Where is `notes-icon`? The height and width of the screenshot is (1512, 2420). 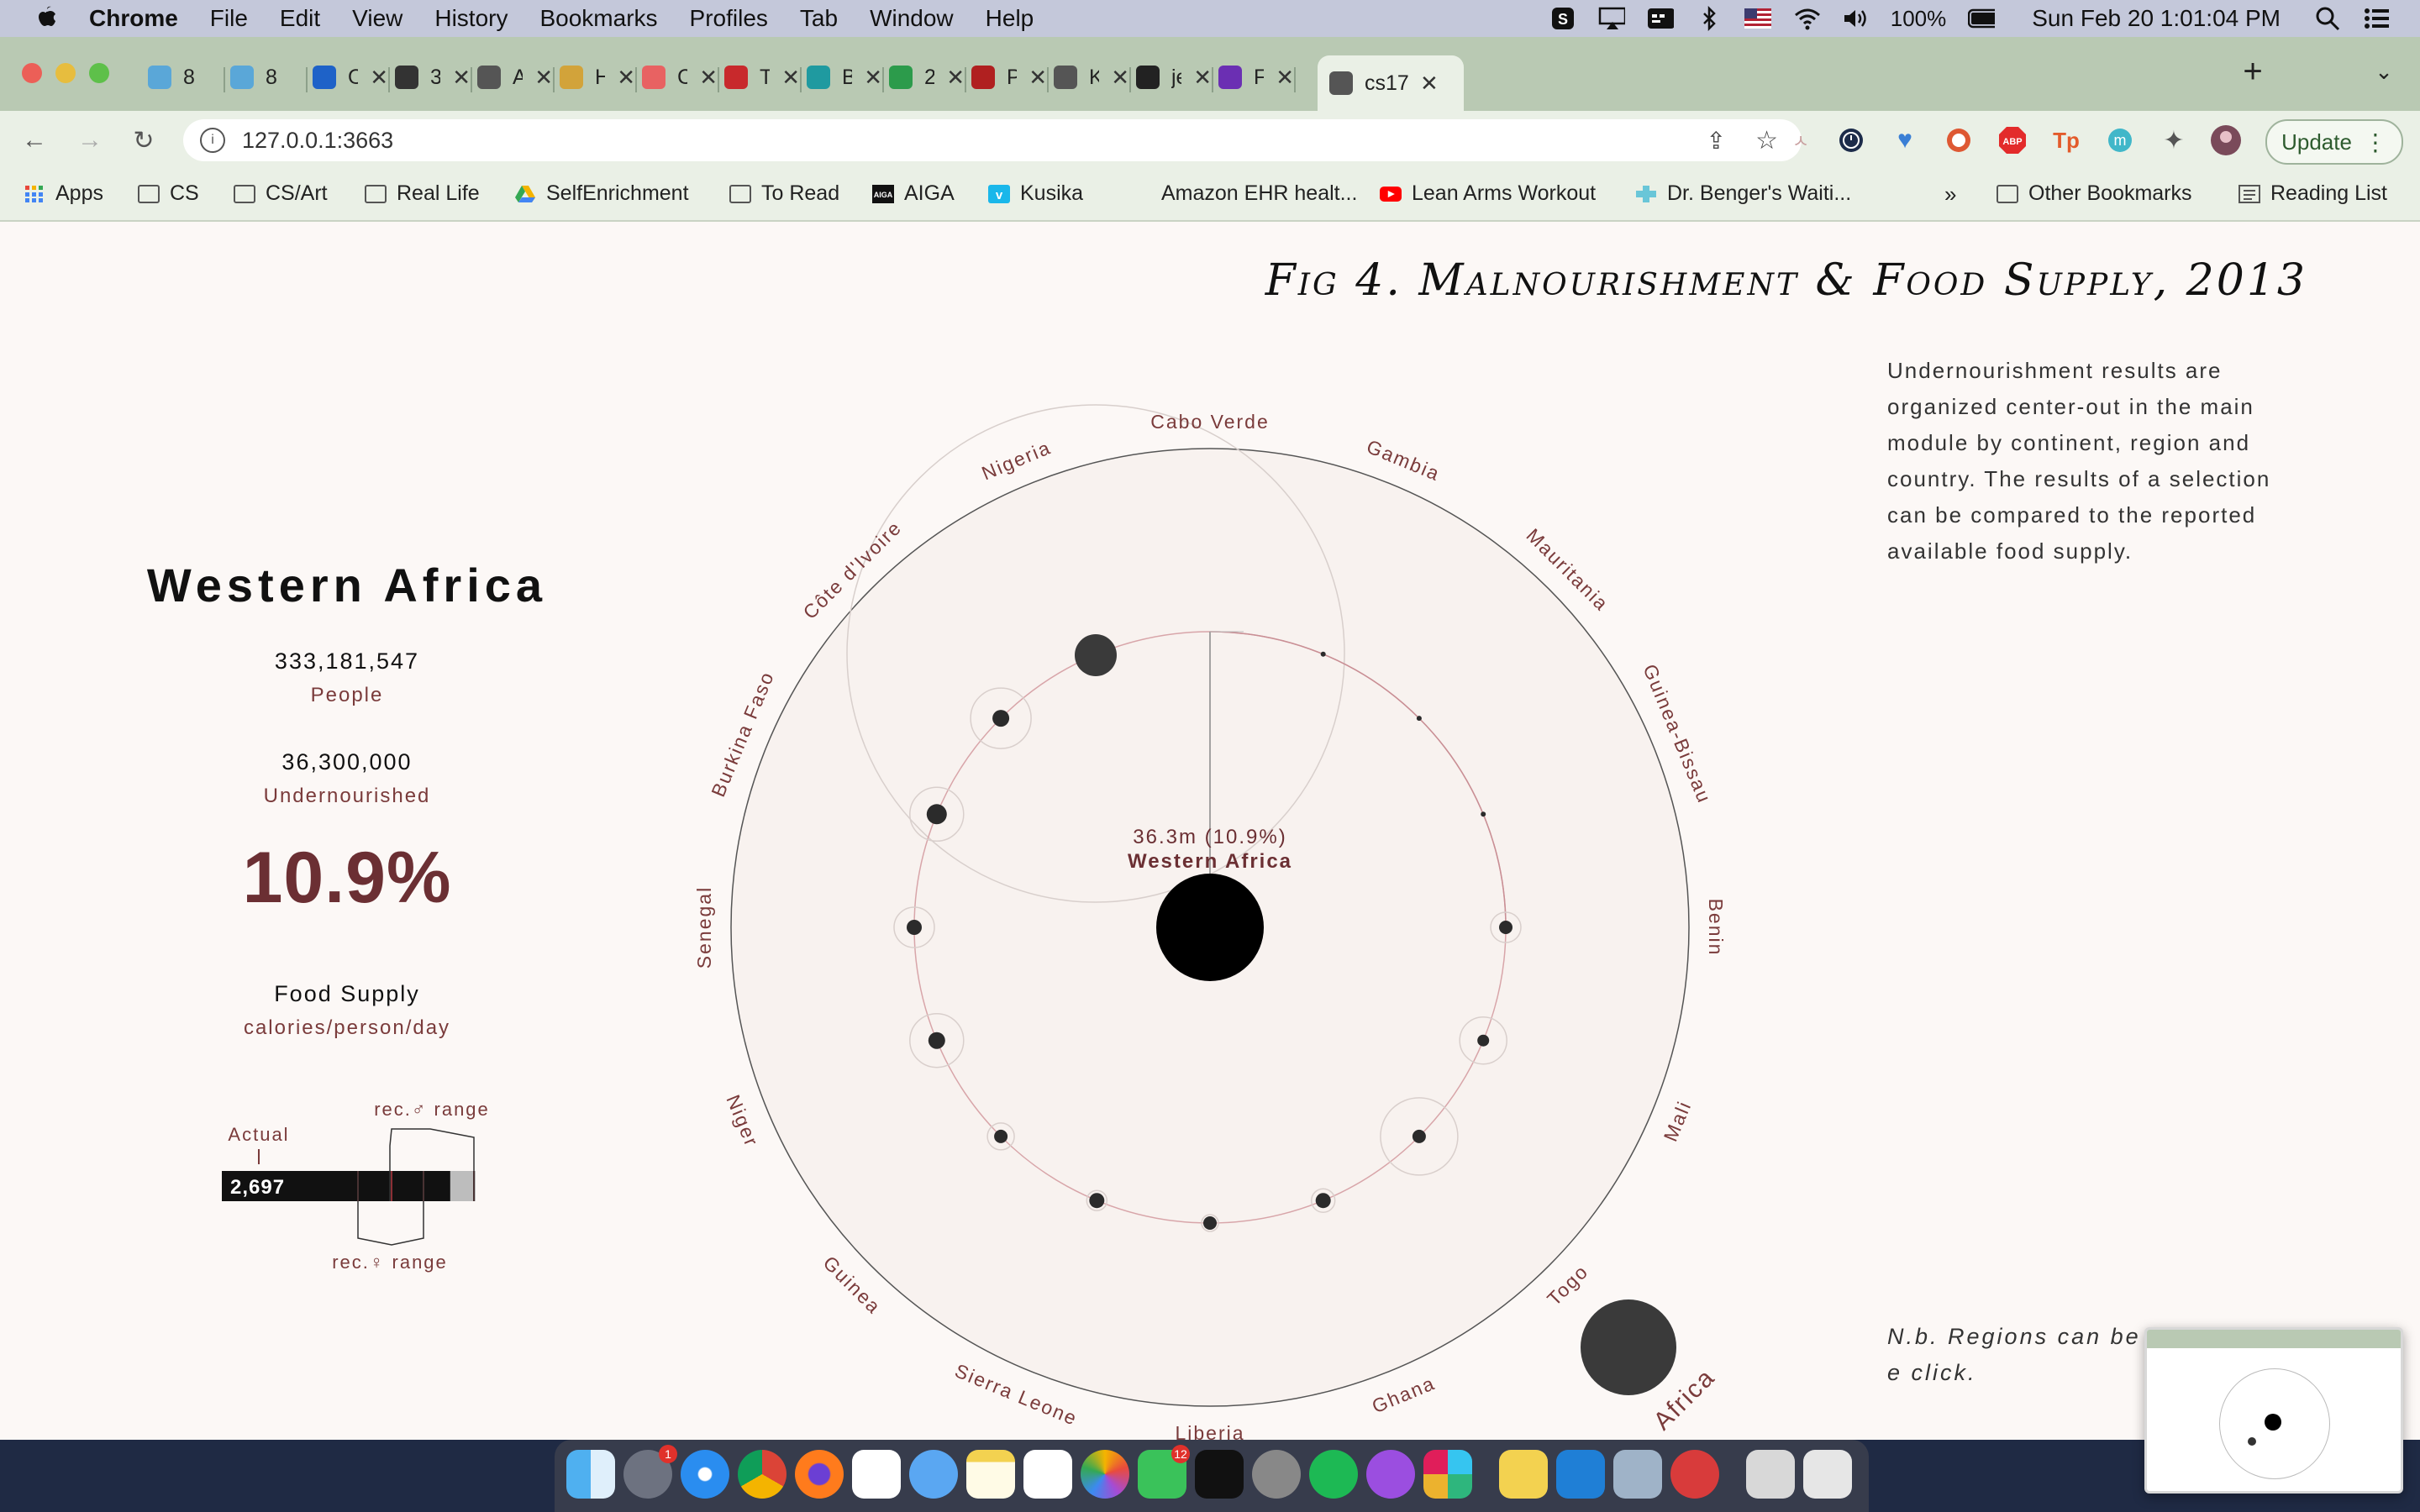
notes-icon is located at coordinates (991, 1474).